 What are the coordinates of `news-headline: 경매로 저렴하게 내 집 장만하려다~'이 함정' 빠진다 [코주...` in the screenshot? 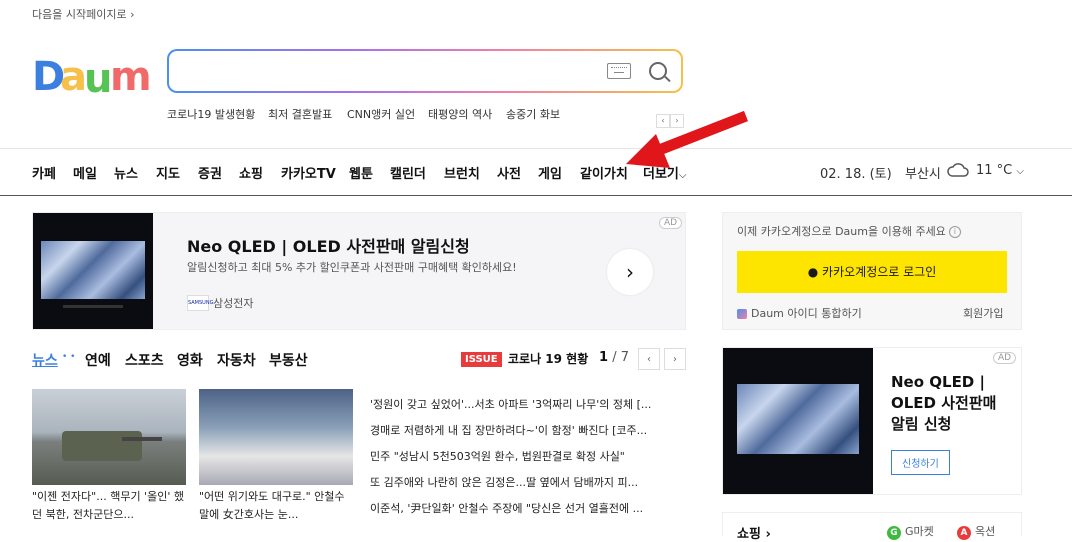 It's located at (508, 430).